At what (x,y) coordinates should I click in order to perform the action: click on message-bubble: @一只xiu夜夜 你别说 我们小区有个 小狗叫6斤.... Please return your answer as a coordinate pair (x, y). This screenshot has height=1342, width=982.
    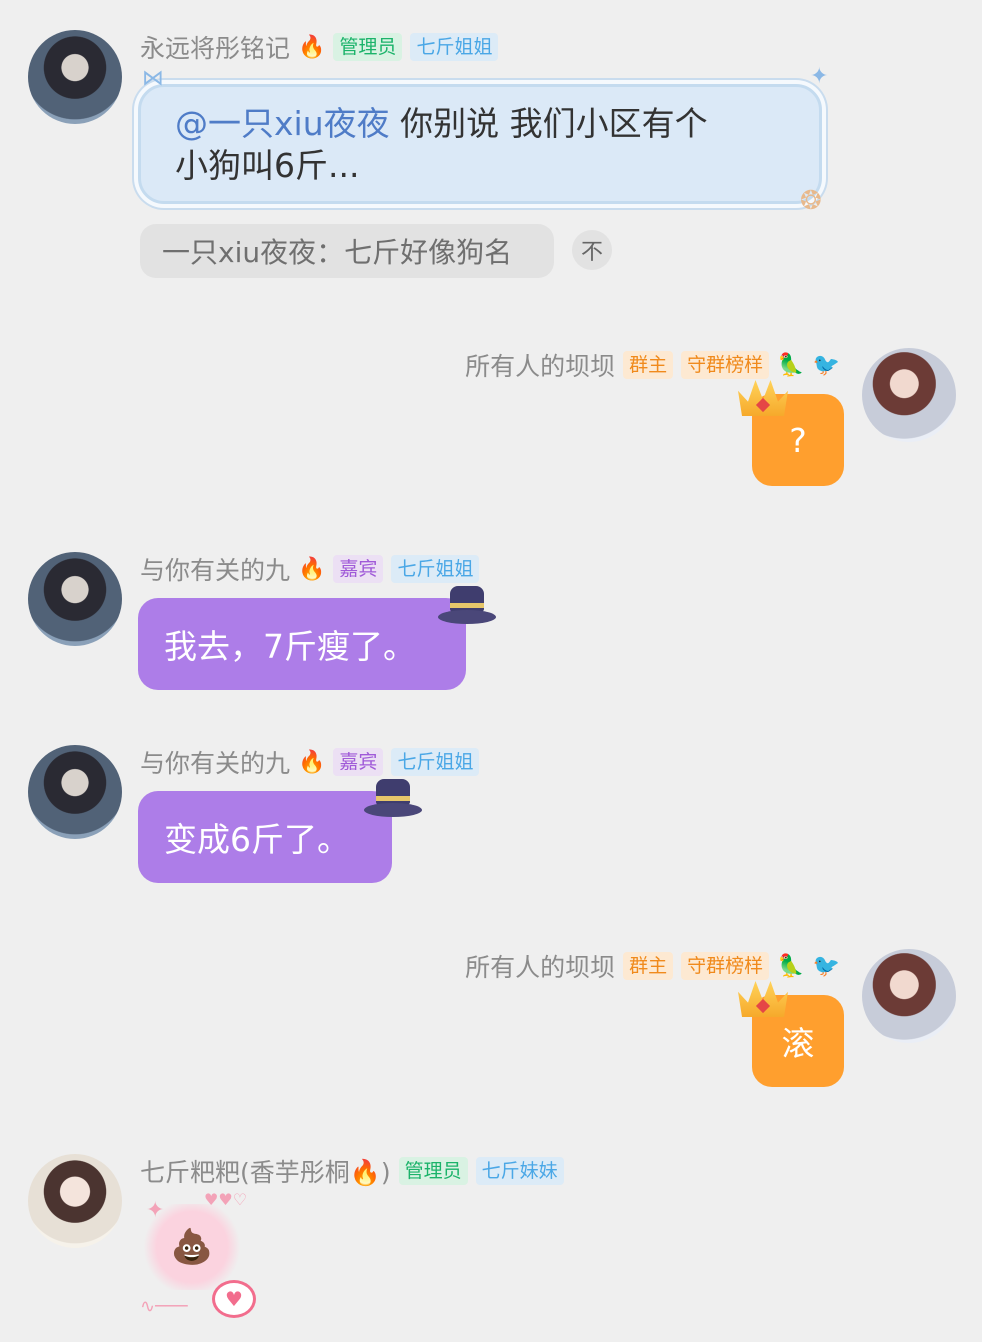
    Looking at the image, I should click on (480, 144).